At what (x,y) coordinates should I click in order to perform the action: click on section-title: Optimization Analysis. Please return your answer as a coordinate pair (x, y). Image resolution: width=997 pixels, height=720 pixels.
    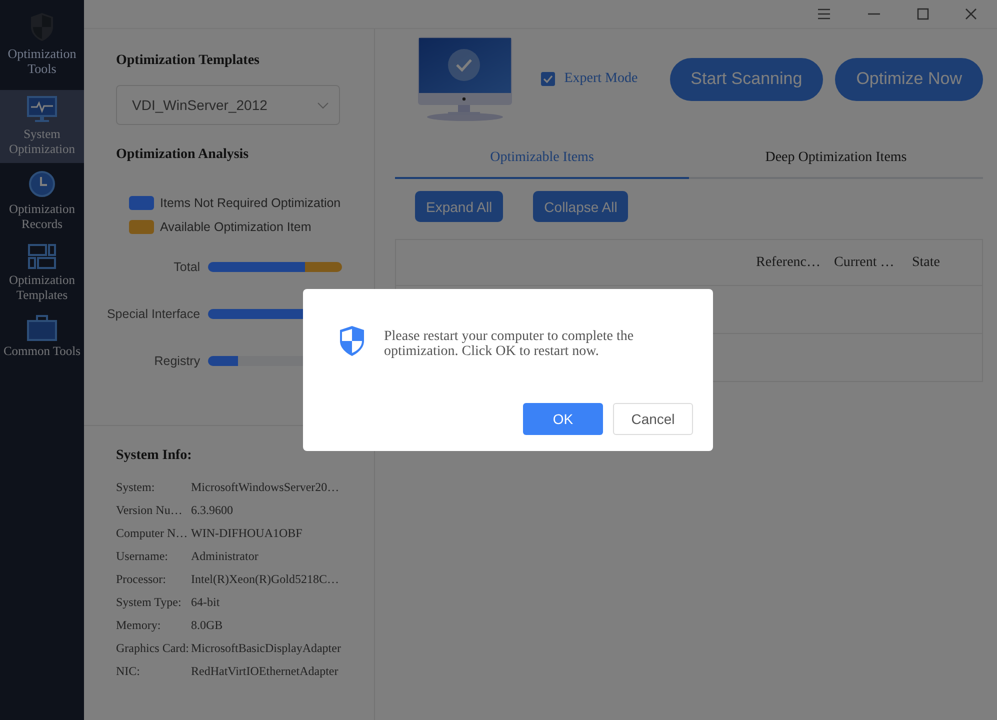
    Looking at the image, I should click on (183, 155).